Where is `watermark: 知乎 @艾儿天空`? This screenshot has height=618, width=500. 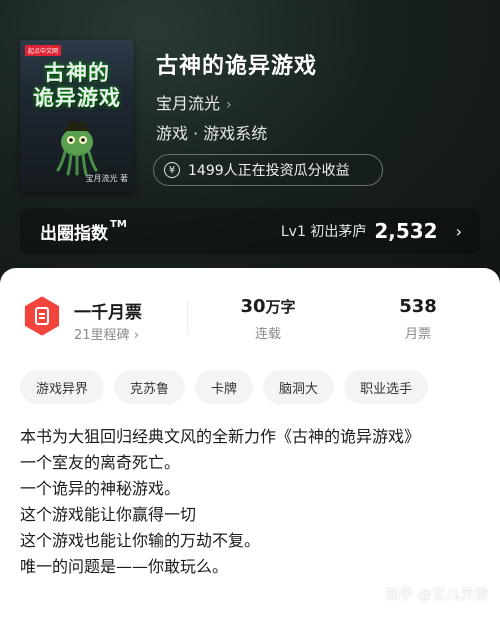
watermark: 知乎 @艾儿天空 is located at coordinates (436, 595).